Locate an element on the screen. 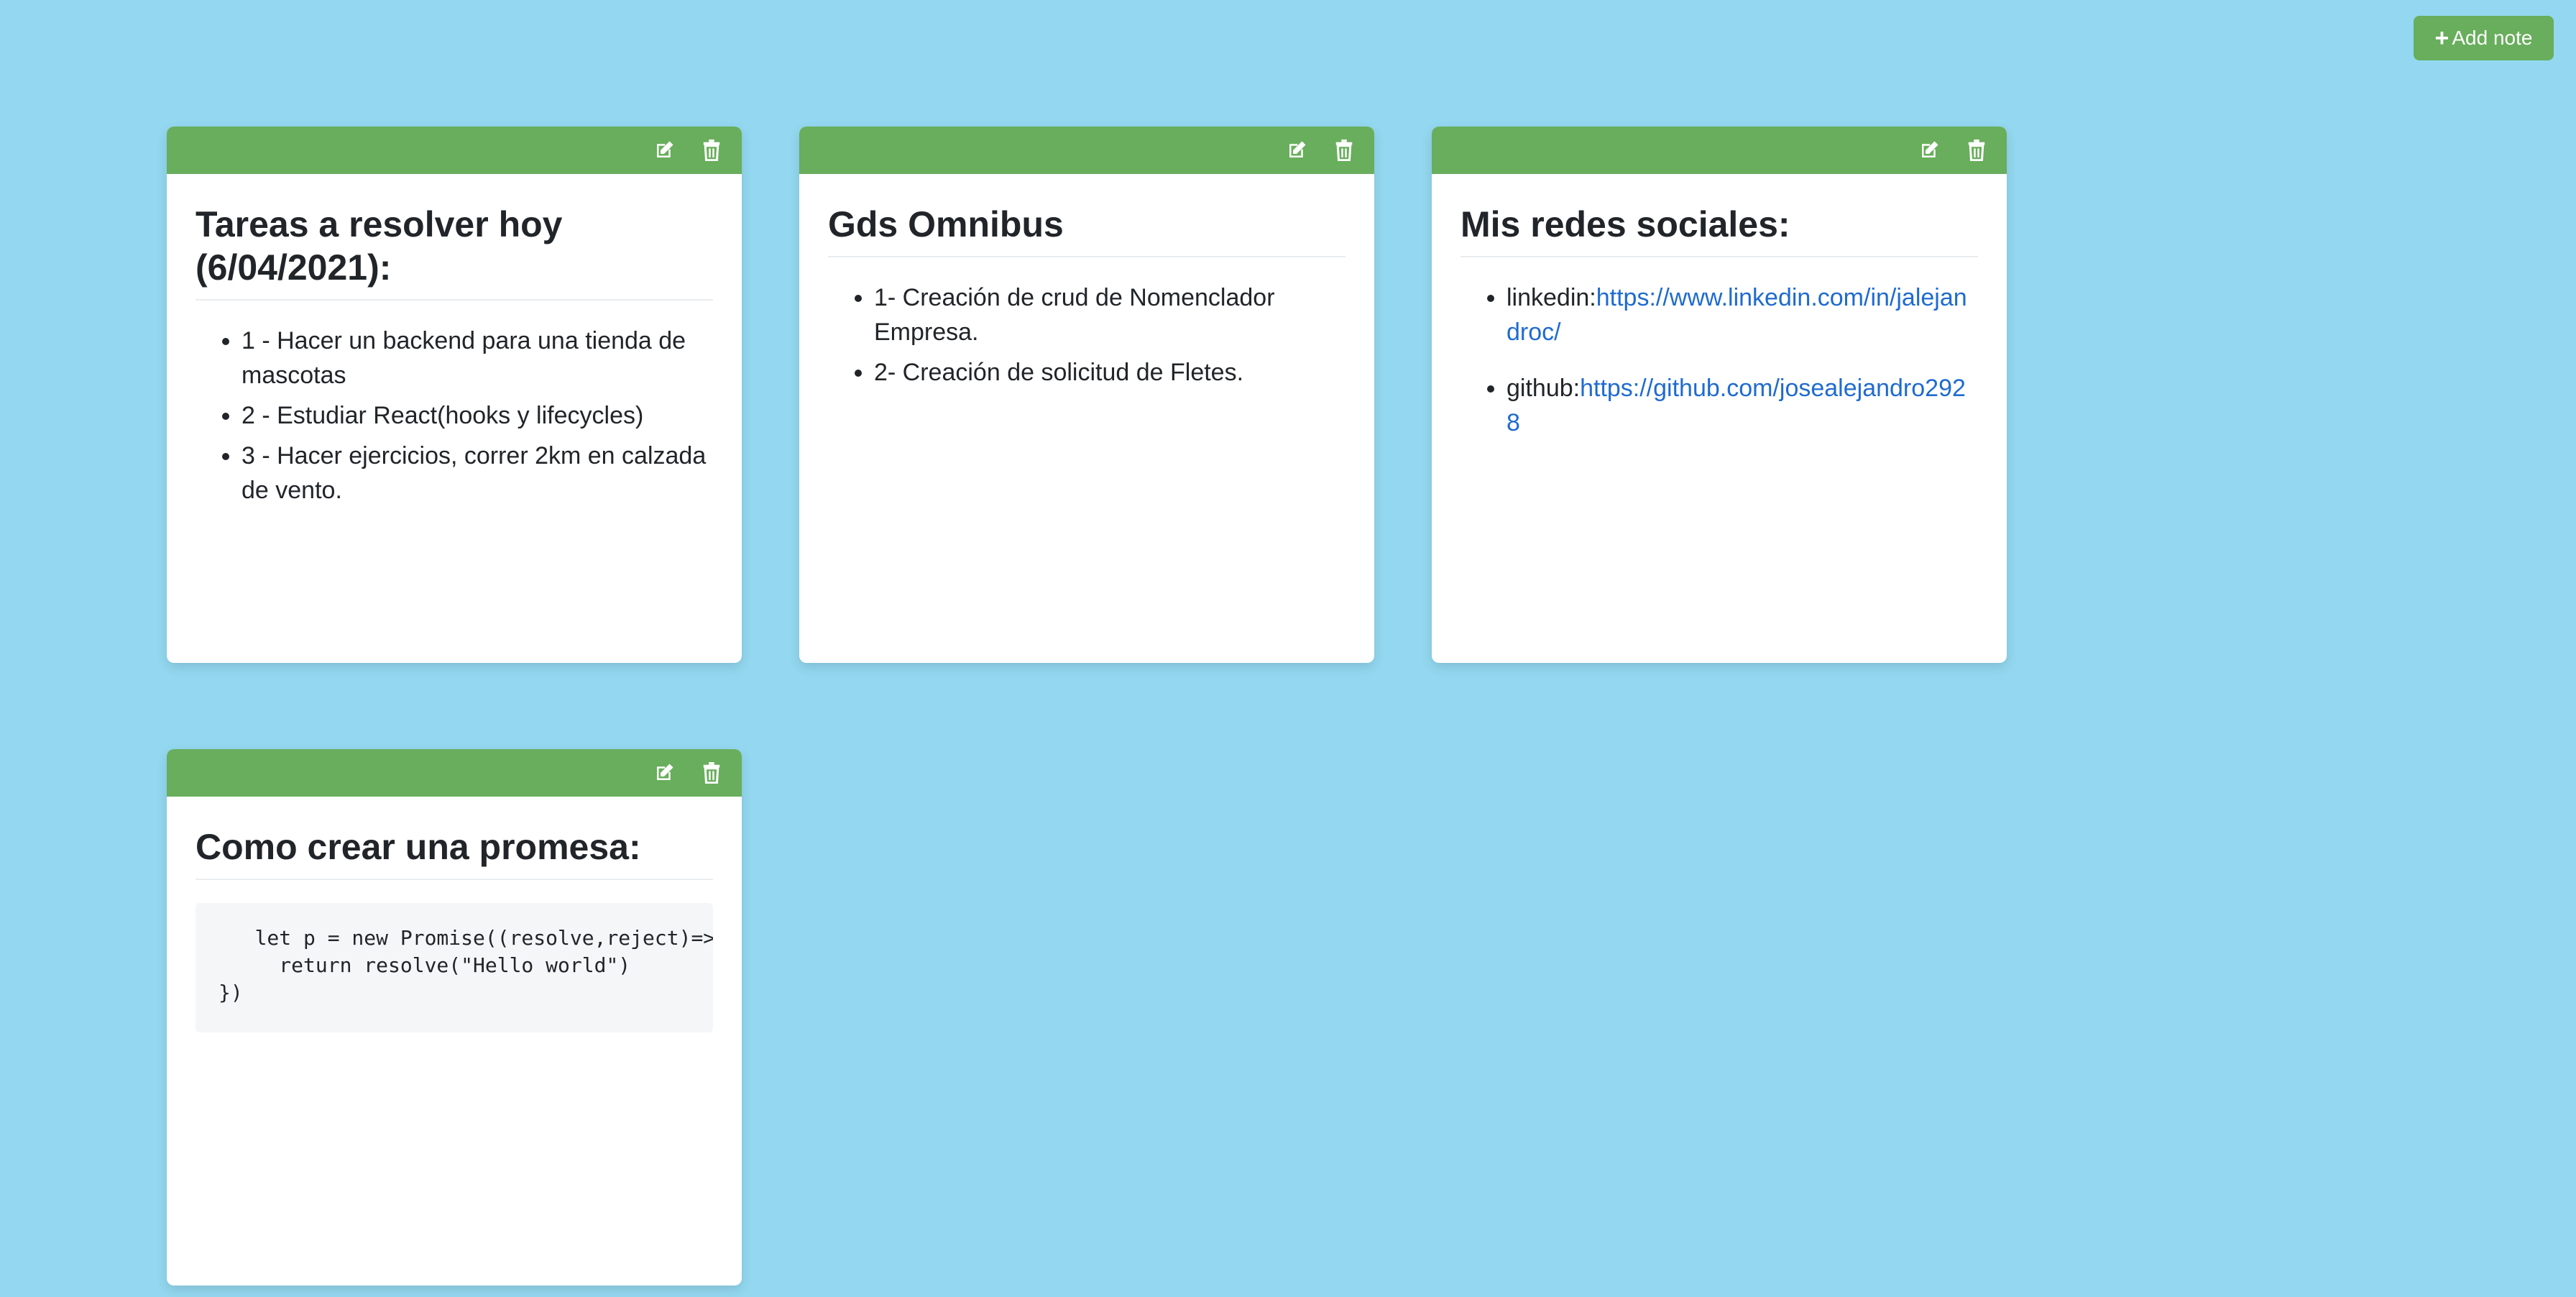 The width and height of the screenshot is (2576, 1297). note-title: Como crear una promesa: is located at coordinates (454, 853).